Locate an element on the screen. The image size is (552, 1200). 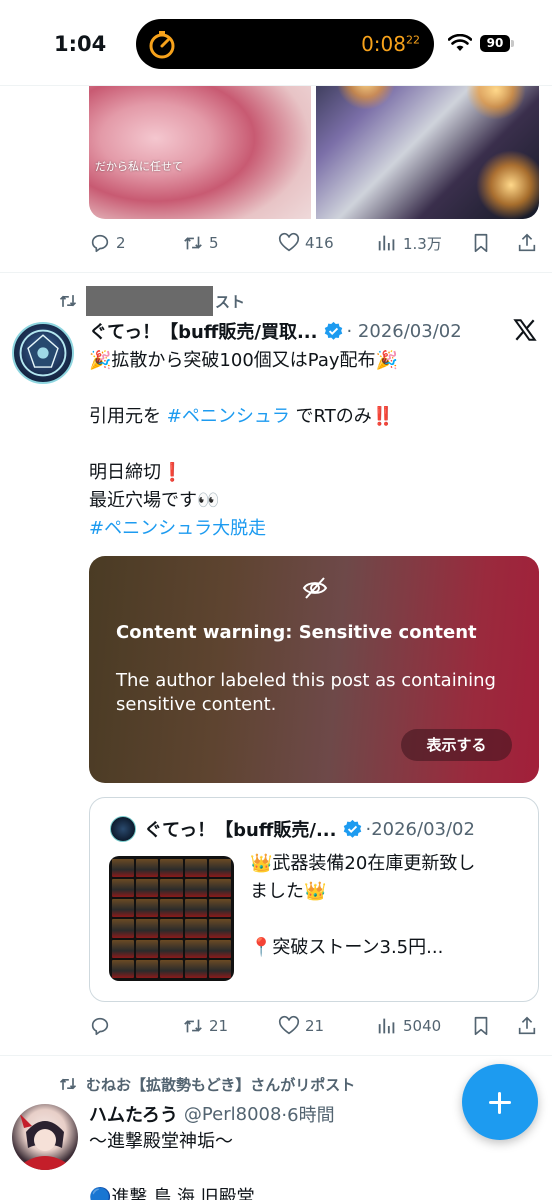
quote-line: 👑武器装備20在庫更新致し is located at coordinates (363, 863).